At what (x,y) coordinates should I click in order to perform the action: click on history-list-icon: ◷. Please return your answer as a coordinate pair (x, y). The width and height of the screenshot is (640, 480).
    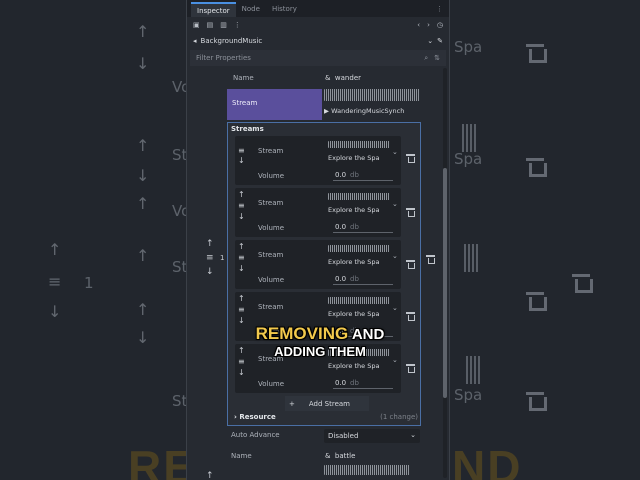
    Looking at the image, I should click on (440, 25).